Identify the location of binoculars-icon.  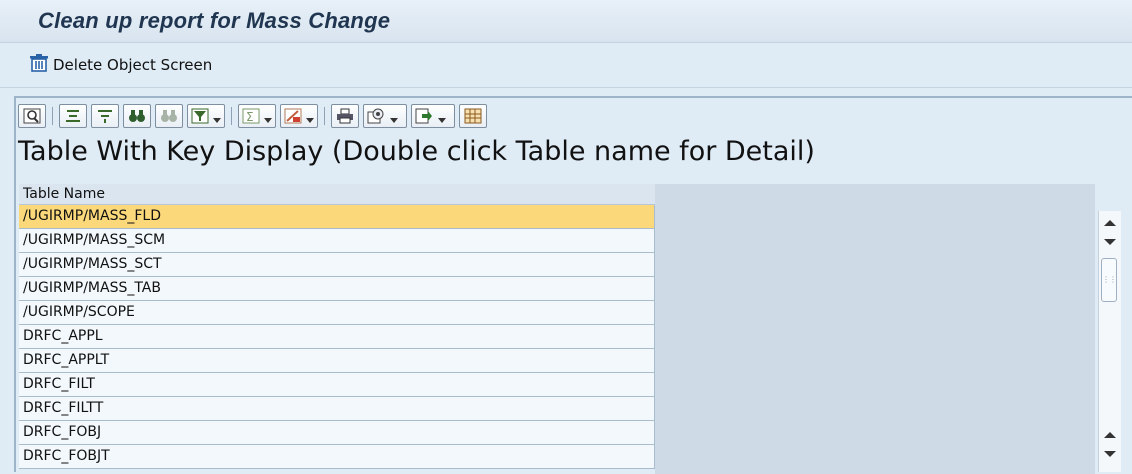
(137, 116).